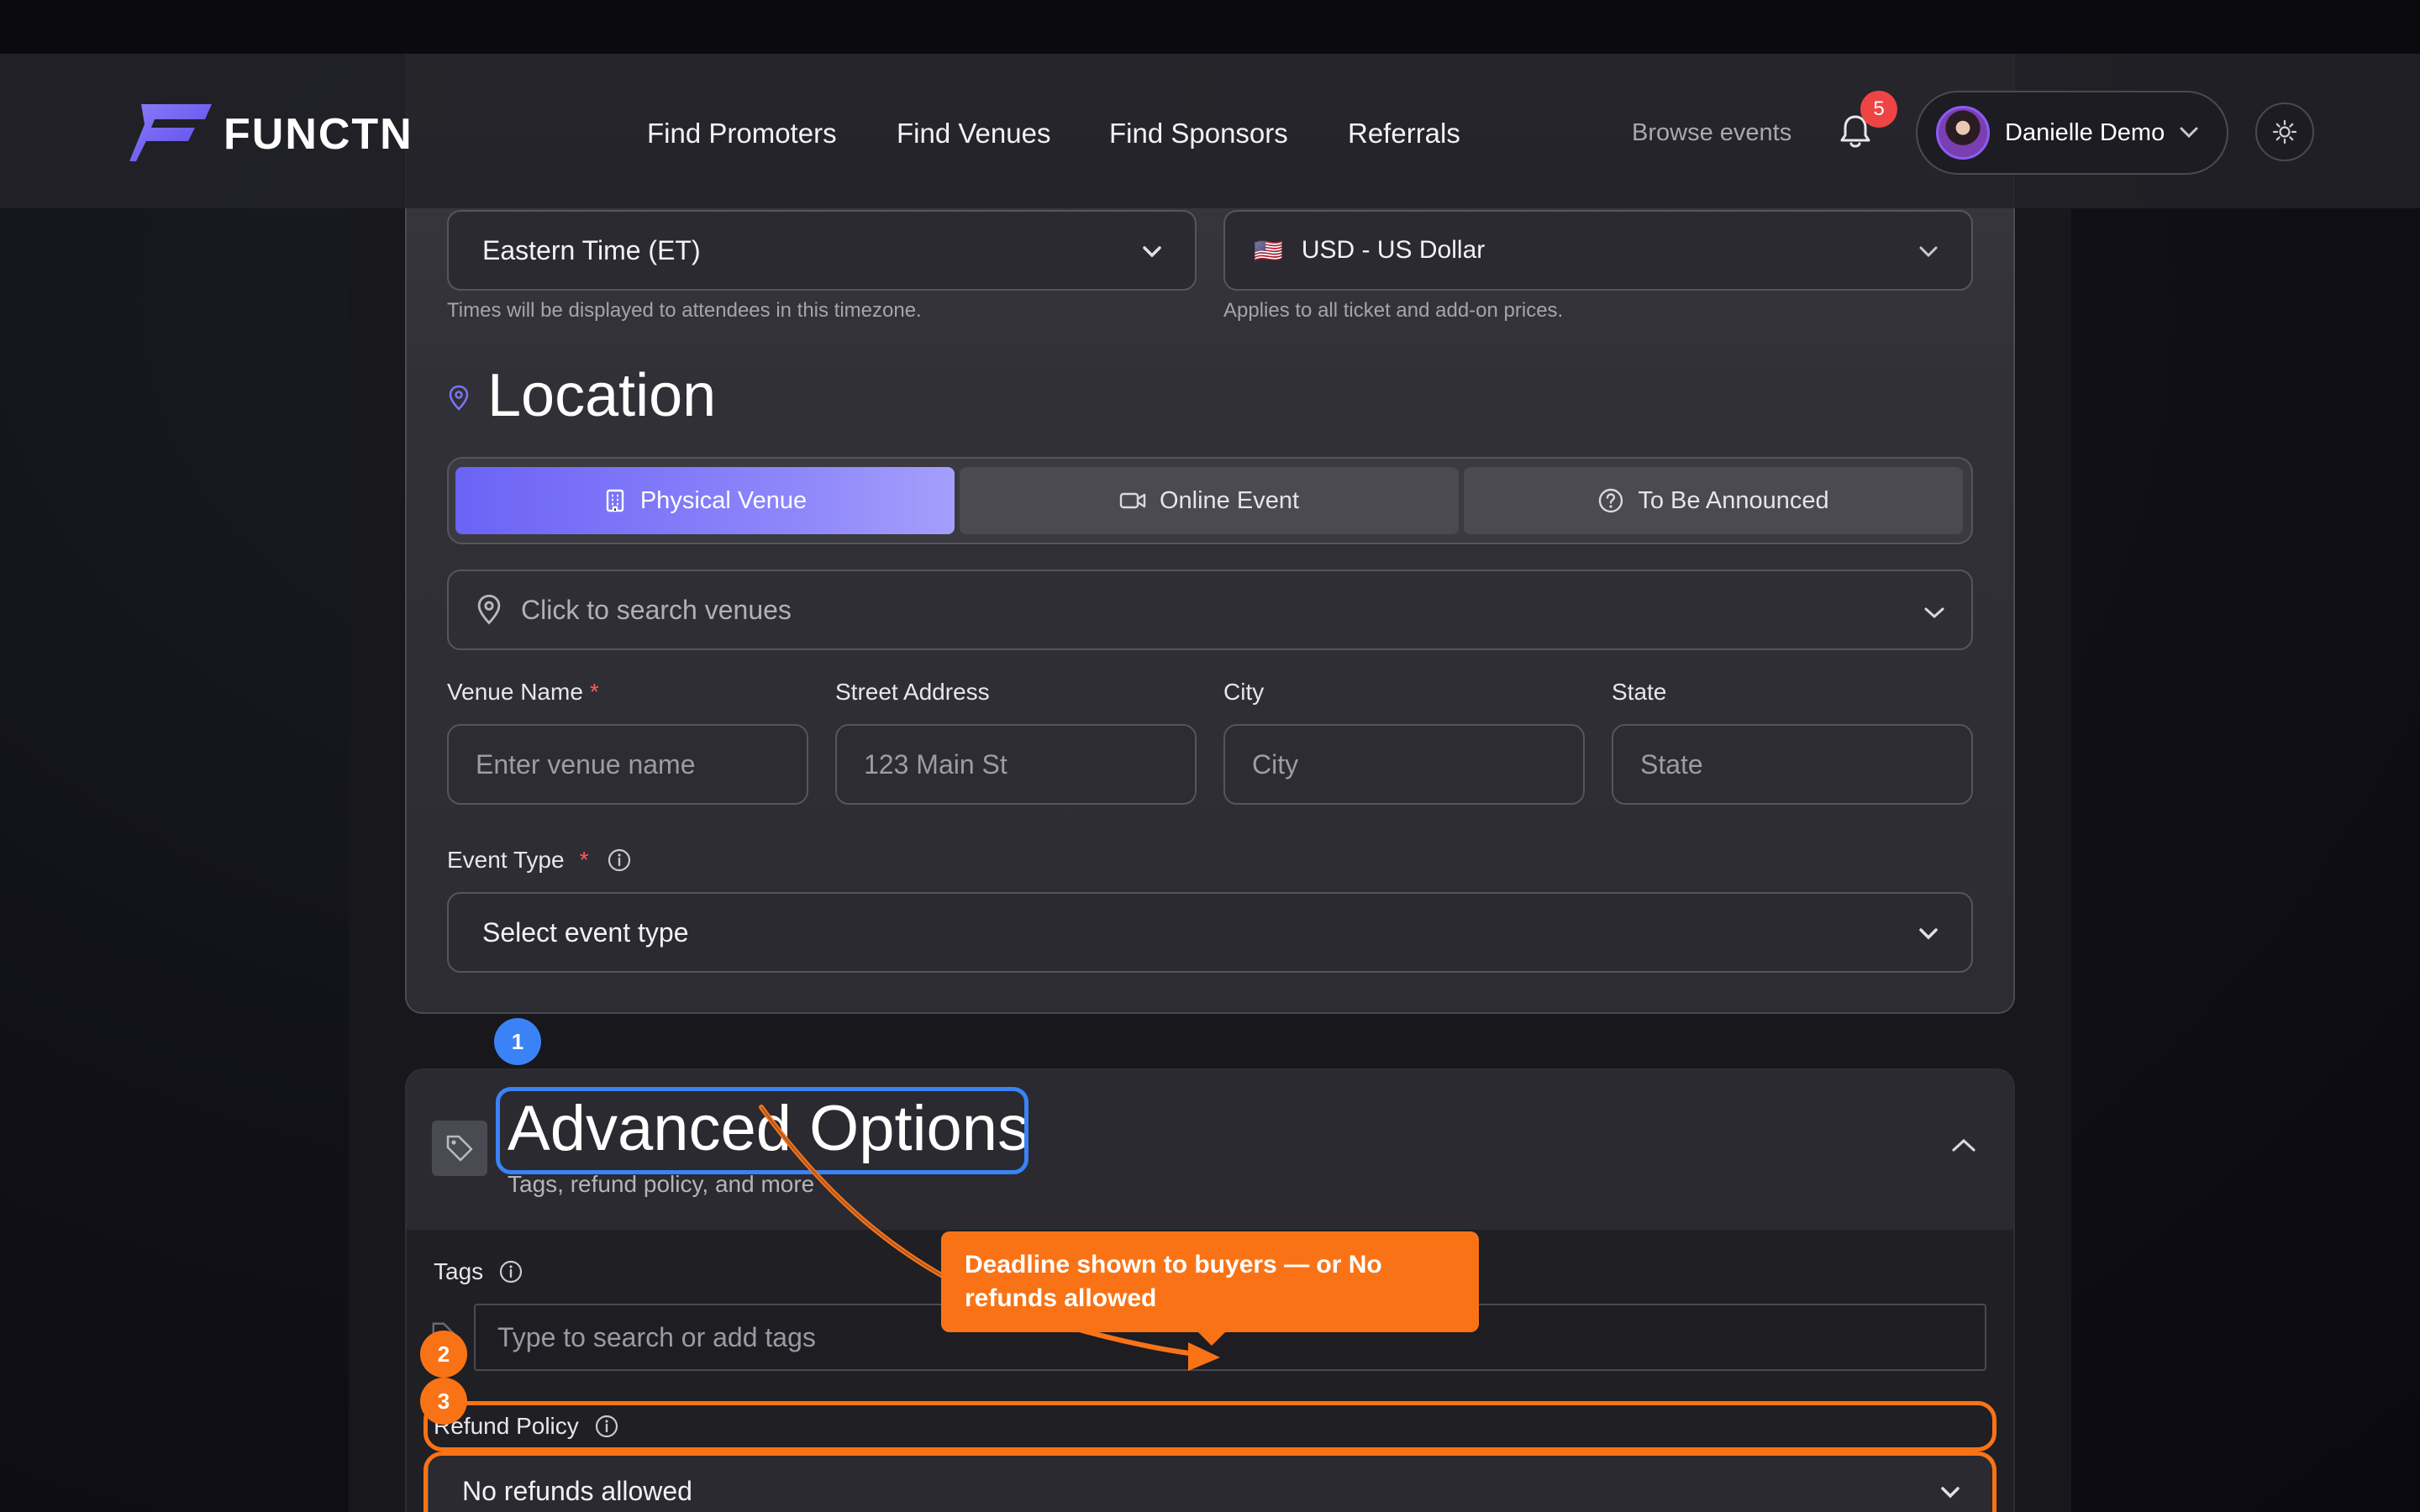 This screenshot has width=2420, height=1512. What do you see at coordinates (973, 134) in the screenshot?
I see `nav-find-venues: Find Venues` at bounding box center [973, 134].